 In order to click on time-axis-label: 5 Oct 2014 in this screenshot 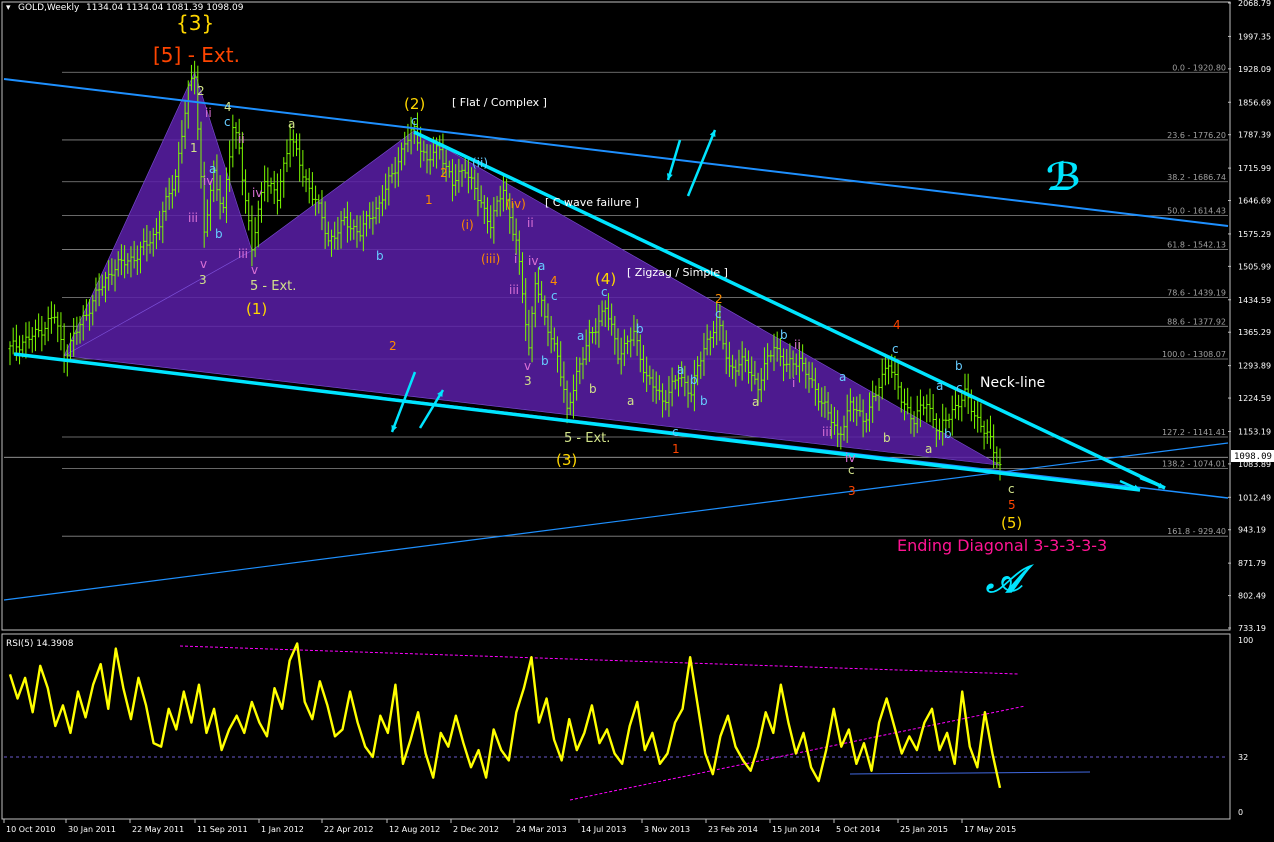, I will do `click(858, 829)`.